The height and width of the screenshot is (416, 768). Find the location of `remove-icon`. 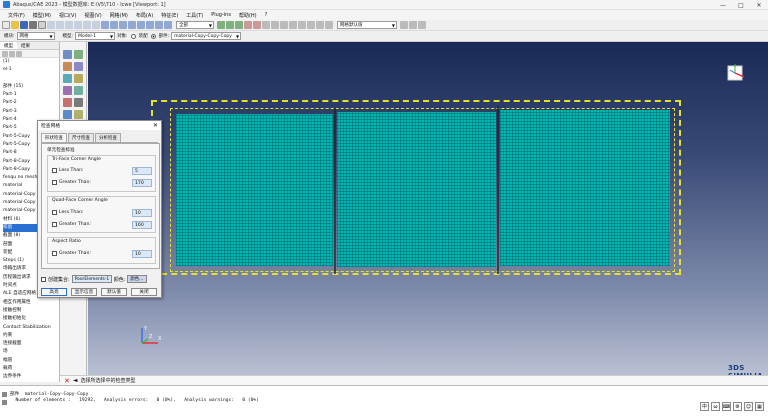

remove-icon is located at coordinates (284, 25).